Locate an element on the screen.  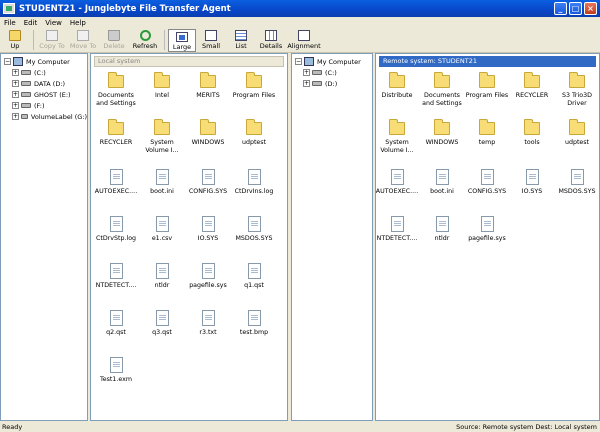
item-label: tools is located at coordinates (532, 142).